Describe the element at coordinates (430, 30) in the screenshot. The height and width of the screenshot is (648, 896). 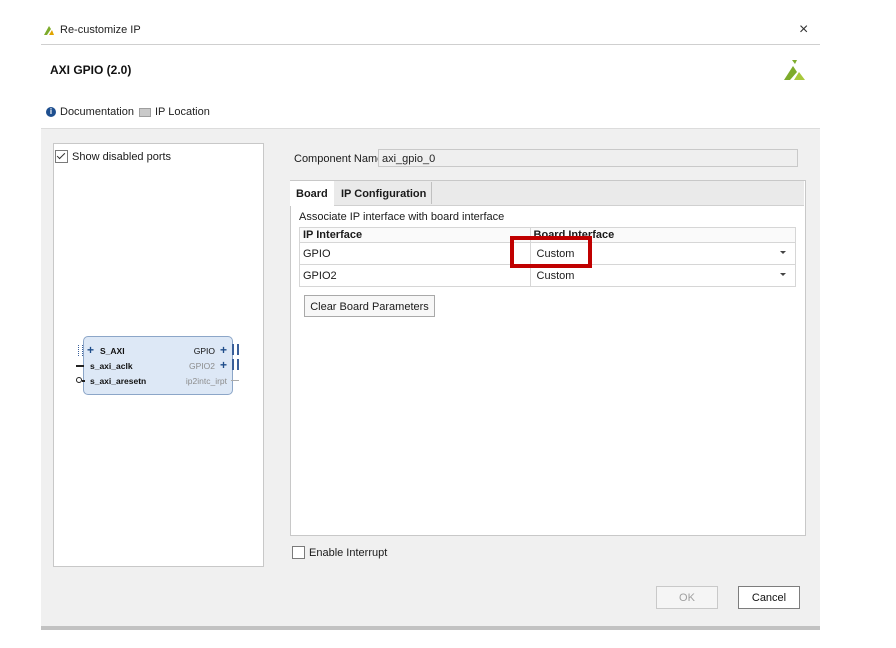
I see `title-bar` at that location.